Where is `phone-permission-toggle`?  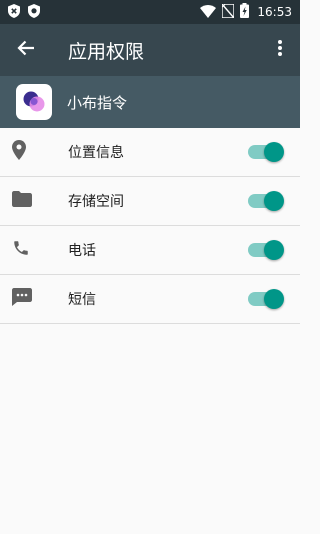 phone-permission-toggle is located at coordinates (266, 250).